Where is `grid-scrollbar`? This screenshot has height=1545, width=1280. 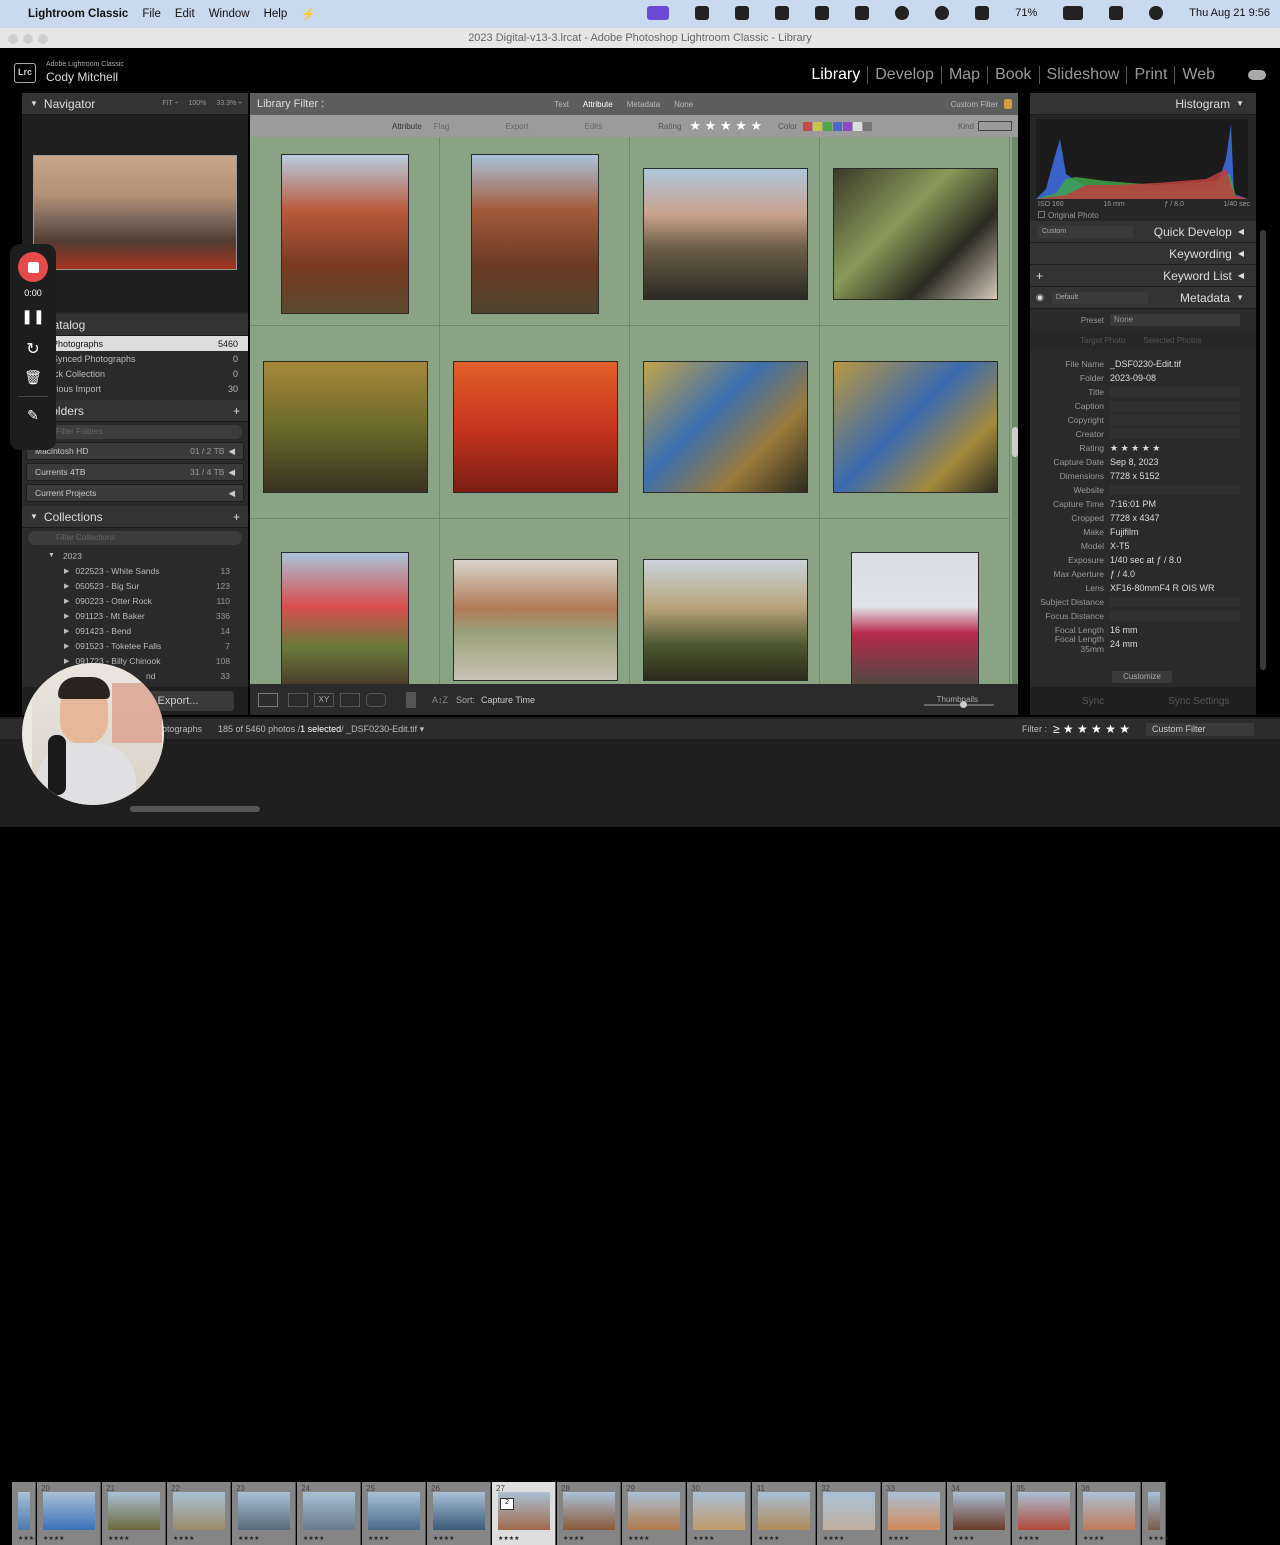
grid-scrollbar is located at coordinates (1015, 410).